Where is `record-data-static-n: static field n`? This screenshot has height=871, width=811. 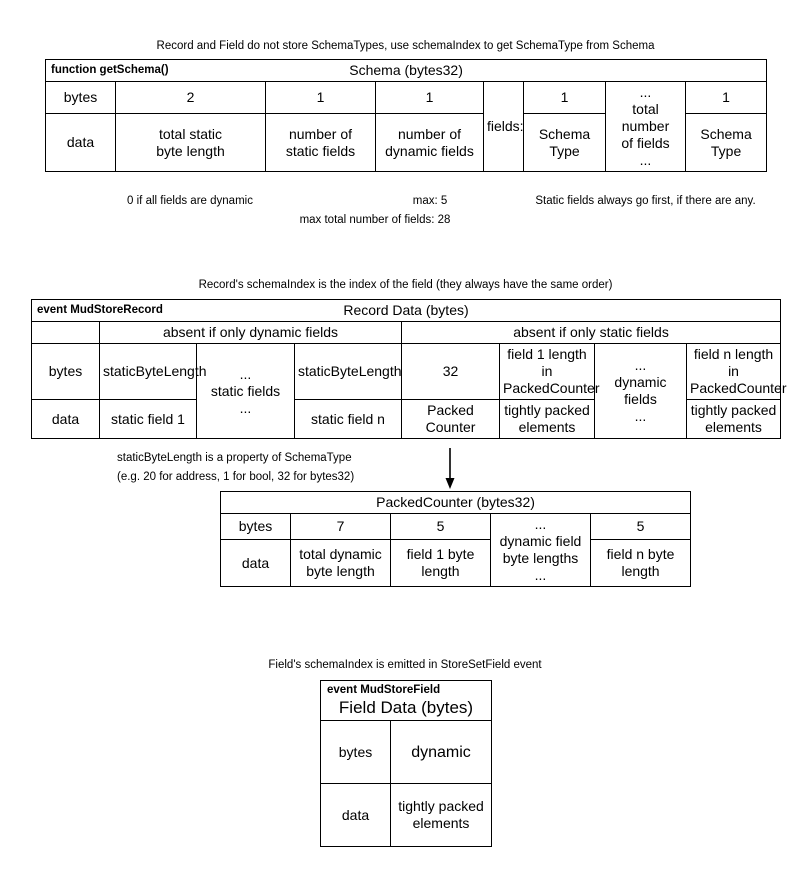
record-data-static-n: static field n is located at coordinates (348, 419).